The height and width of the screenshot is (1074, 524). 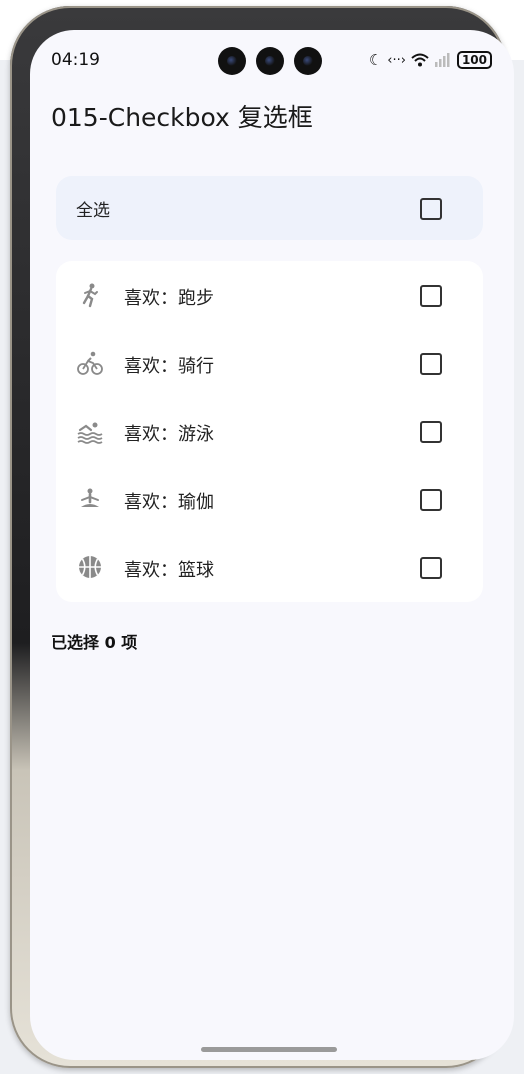 What do you see at coordinates (90, 363) in the screenshot?
I see `cycling-icon` at bounding box center [90, 363].